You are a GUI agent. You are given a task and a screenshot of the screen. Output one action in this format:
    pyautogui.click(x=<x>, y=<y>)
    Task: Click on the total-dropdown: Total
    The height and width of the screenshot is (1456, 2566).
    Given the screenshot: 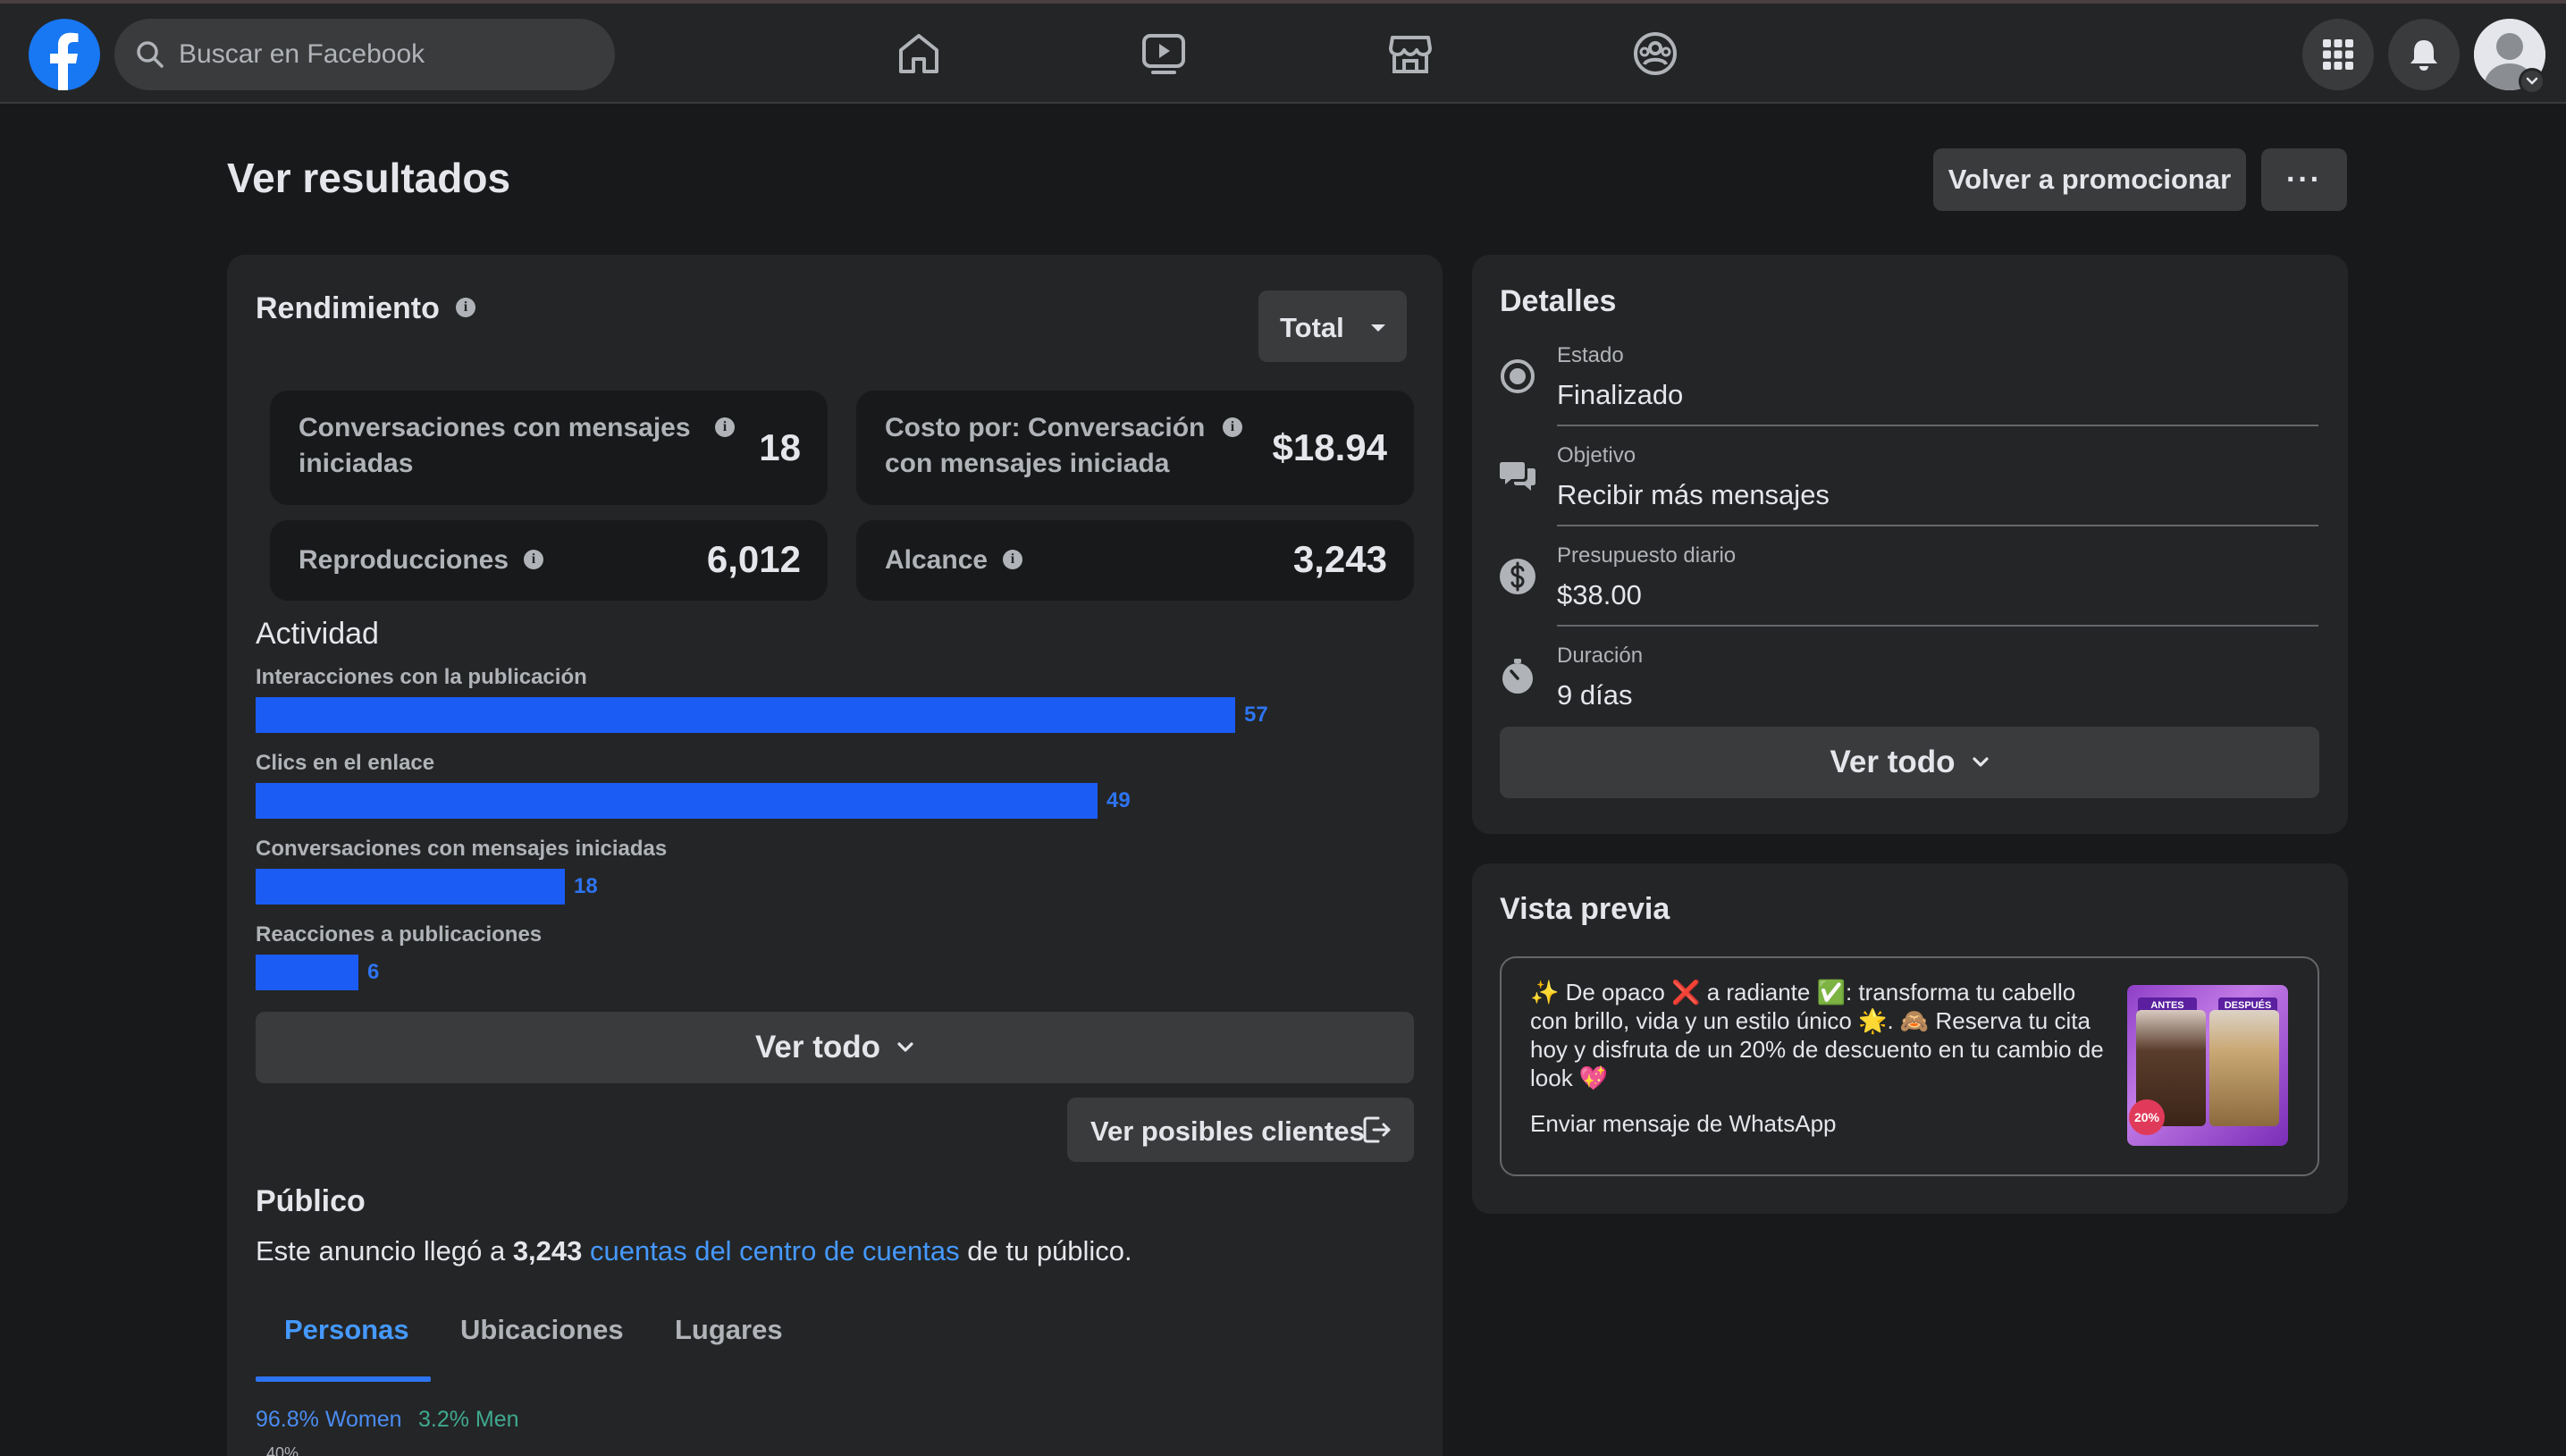 What is the action you would take?
    pyautogui.click(x=1332, y=326)
    